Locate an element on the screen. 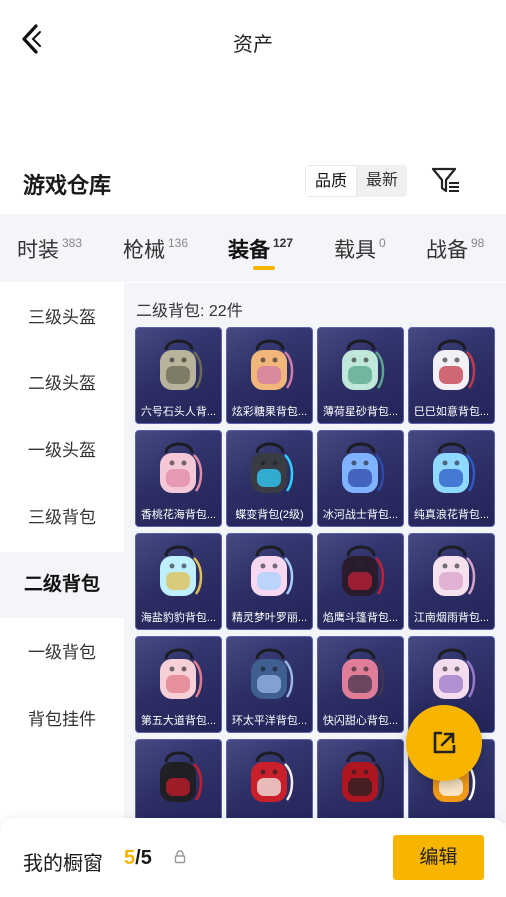  glacier-warrior-backpack-icon is located at coordinates (363, 467).